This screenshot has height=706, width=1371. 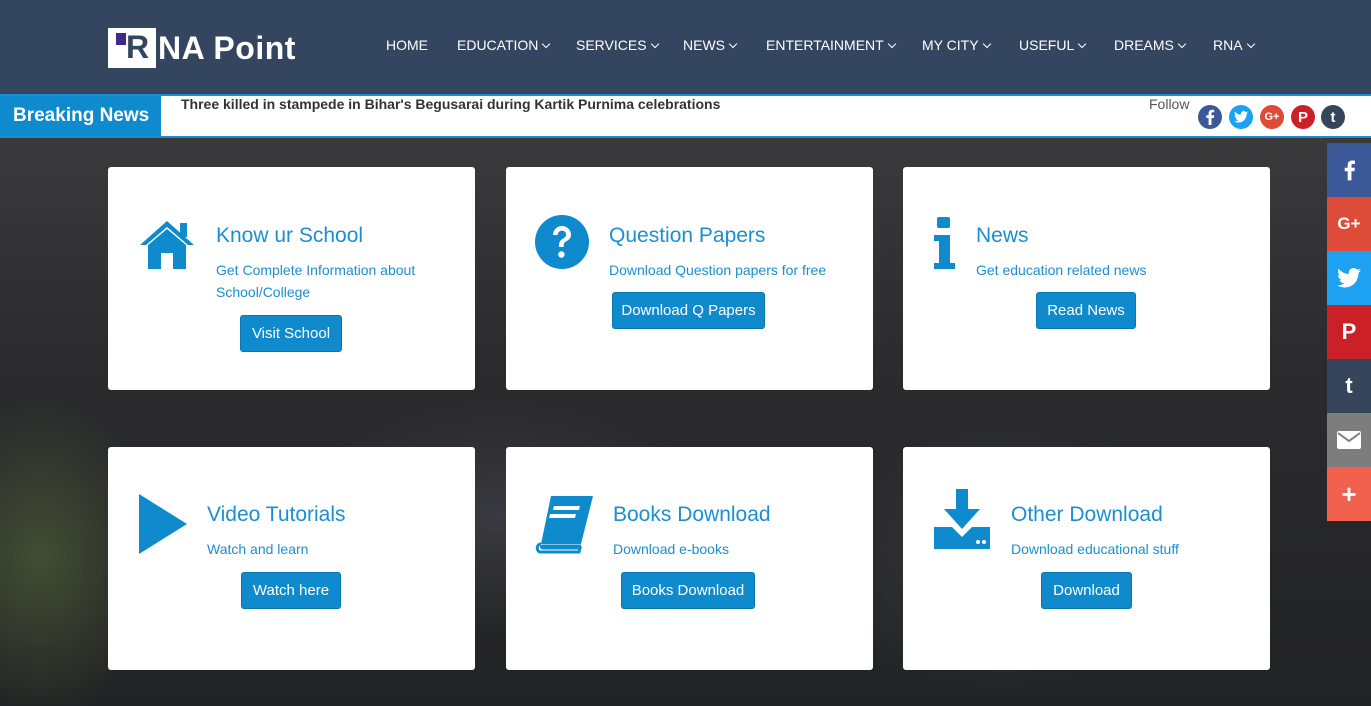 I want to click on card-title: Question Papers, so click(x=687, y=235).